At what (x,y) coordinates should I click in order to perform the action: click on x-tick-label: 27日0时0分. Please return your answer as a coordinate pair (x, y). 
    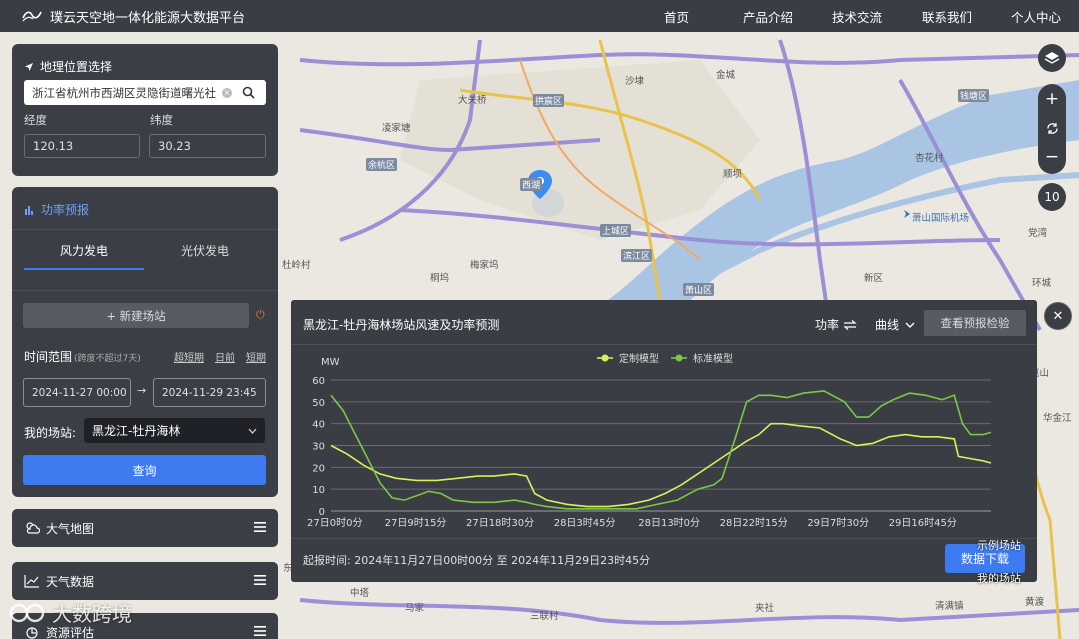
    Looking at the image, I should click on (334, 523).